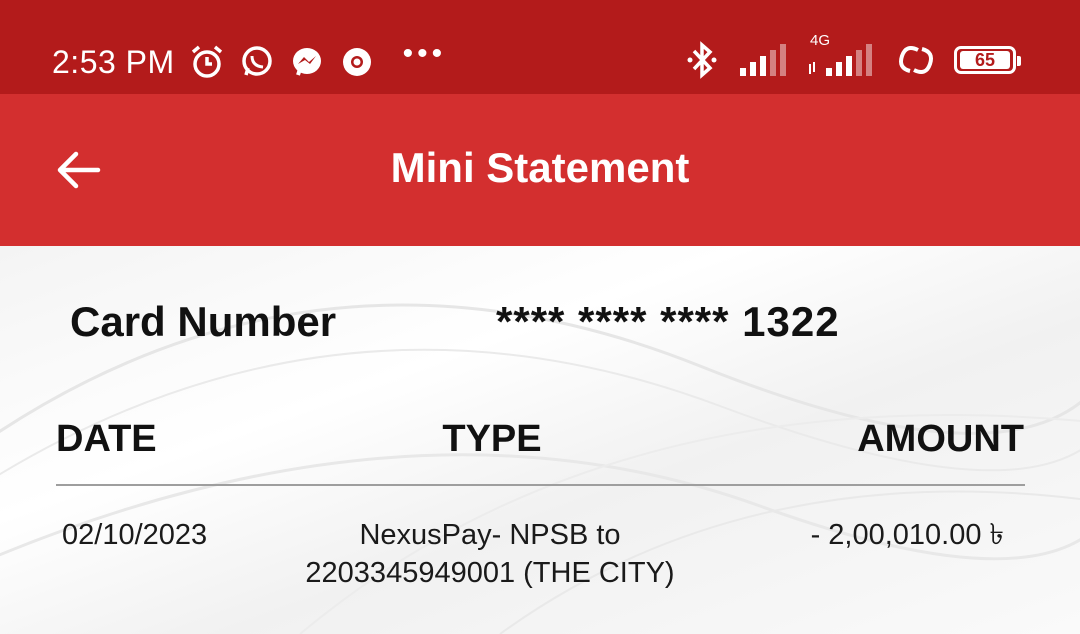 The image size is (1080, 634). What do you see at coordinates (113, 61) in the screenshot?
I see `status-time: 2:53 PM` at bounding box center [113, 61].